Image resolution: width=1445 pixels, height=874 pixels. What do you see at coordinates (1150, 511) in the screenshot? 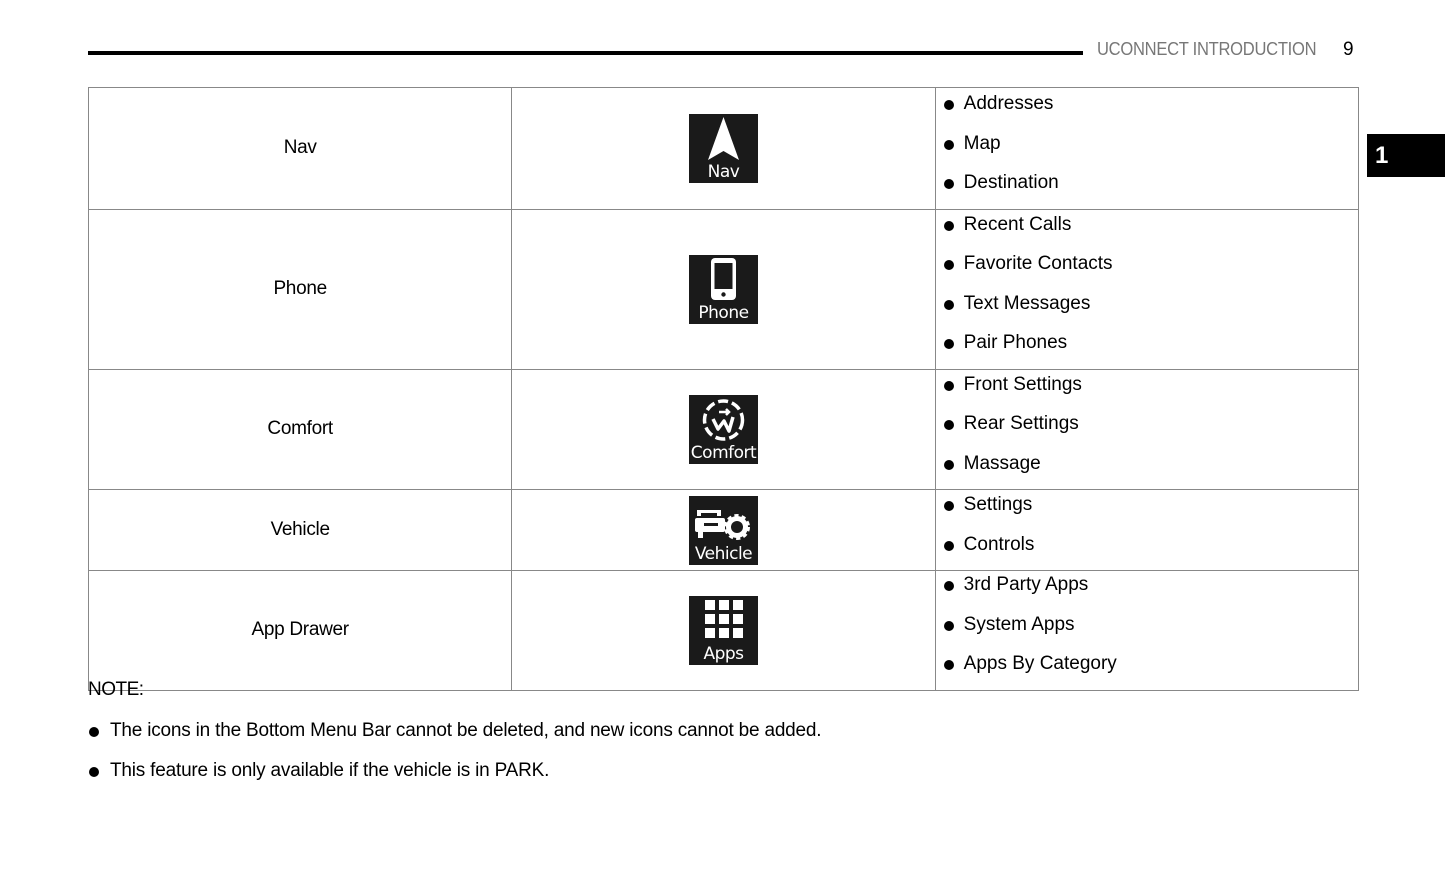
I see `list-item: Settings` at bounding box center [1150, 511].